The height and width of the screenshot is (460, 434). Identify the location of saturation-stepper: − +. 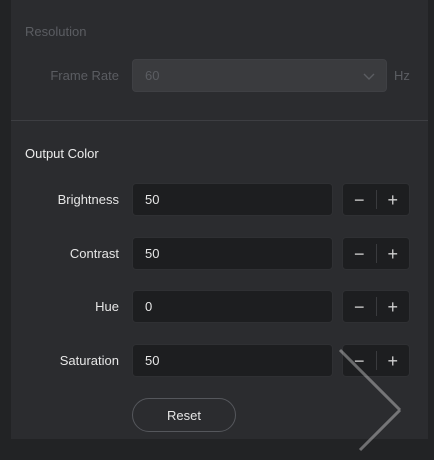
(376, 360).